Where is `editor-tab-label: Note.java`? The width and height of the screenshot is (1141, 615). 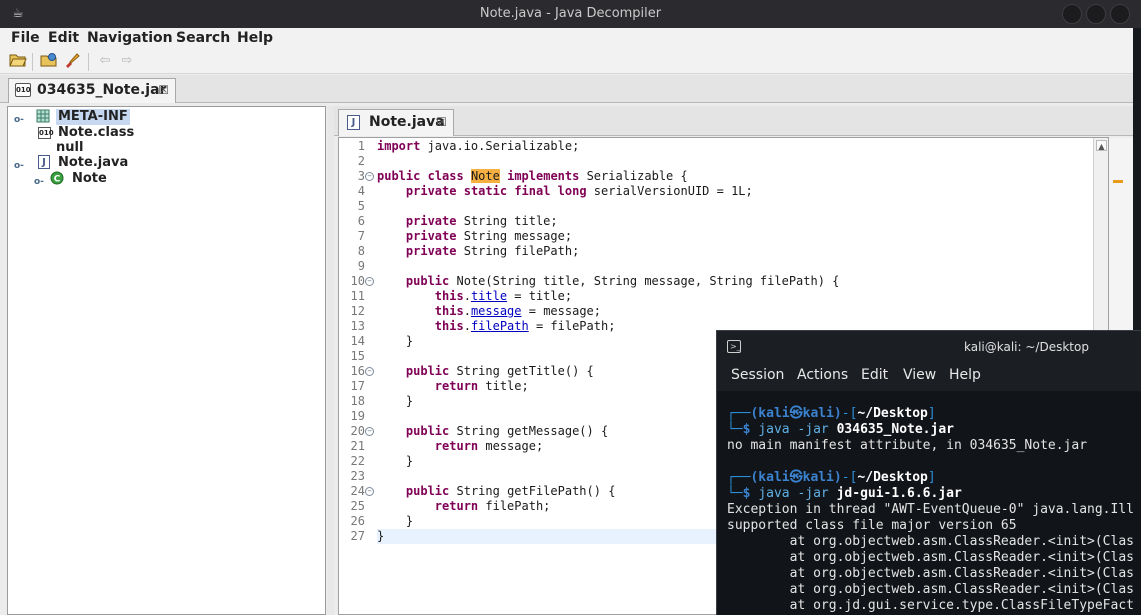
editor-tab-label: Note.java is located at coordinates (407, 122).